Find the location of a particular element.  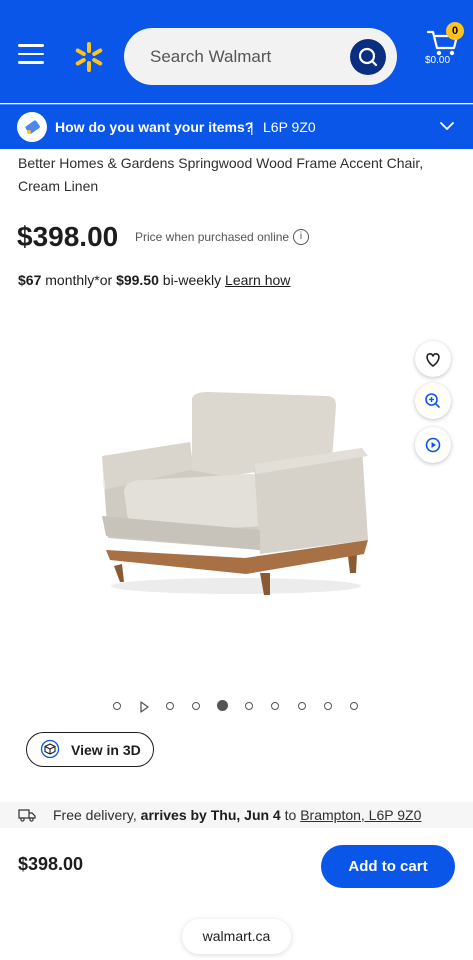

biweekly-text: bi-weekly is located at coordinates (192, 280).